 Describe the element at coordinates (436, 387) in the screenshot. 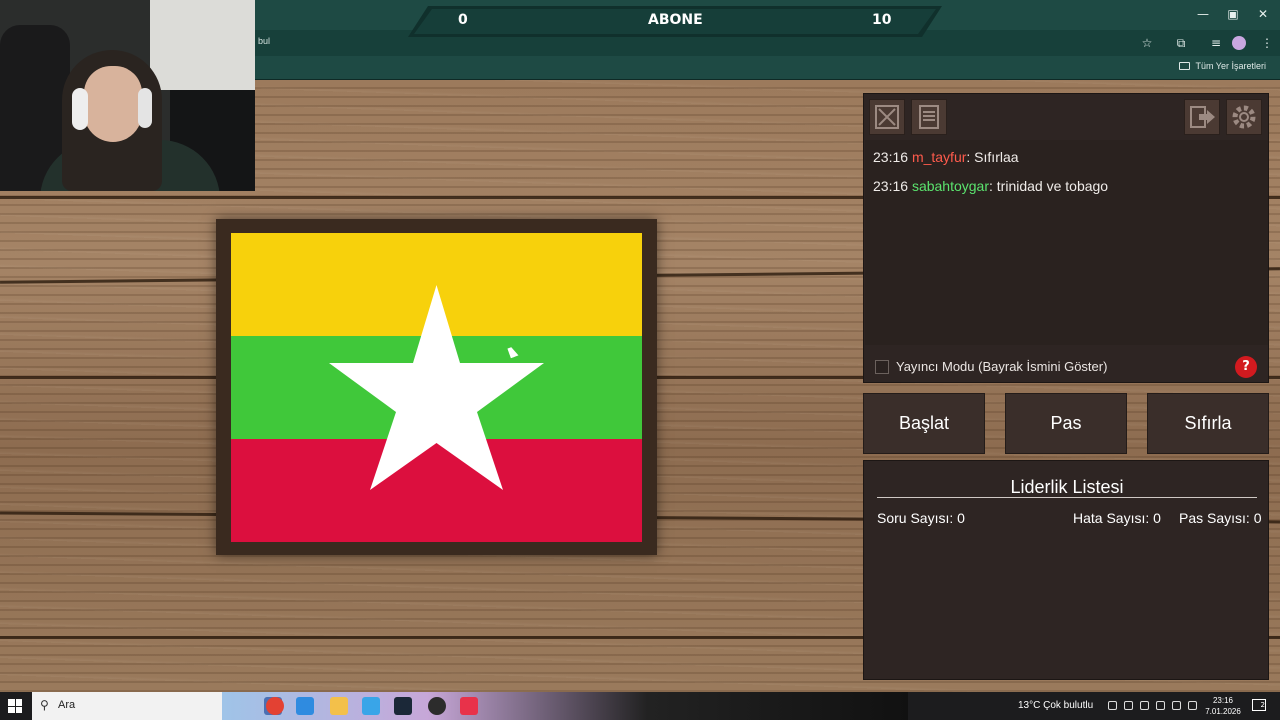

I see `flag-image` at that location.